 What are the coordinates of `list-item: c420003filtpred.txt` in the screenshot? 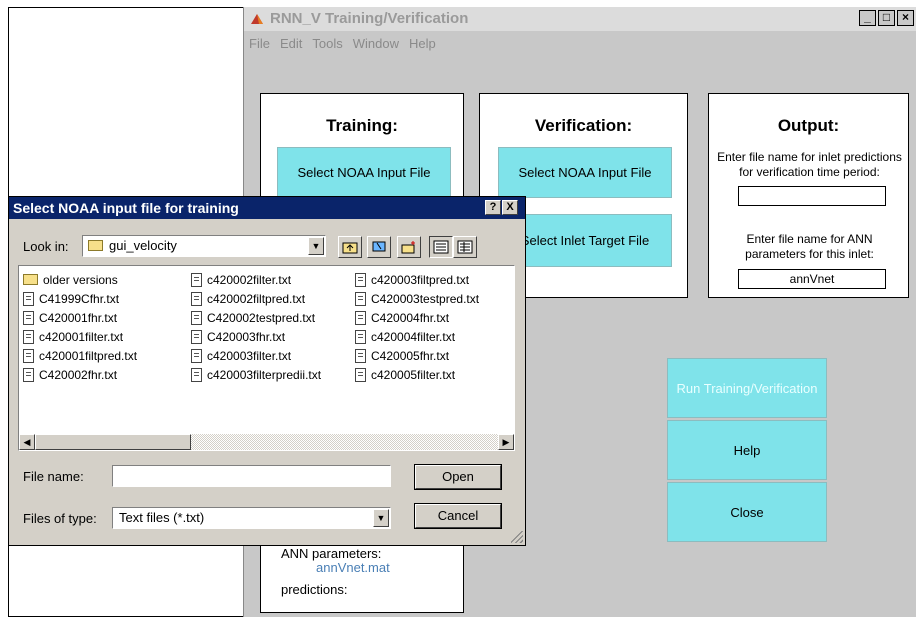 It's located at (417, 279).